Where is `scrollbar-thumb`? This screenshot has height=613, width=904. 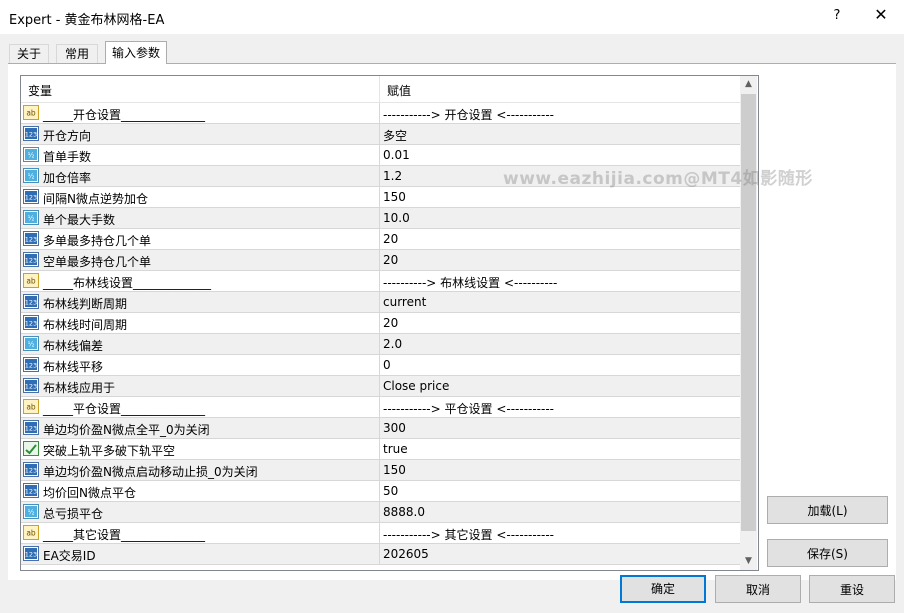
scrollbar-thumb is located at coordinates (748, 312).